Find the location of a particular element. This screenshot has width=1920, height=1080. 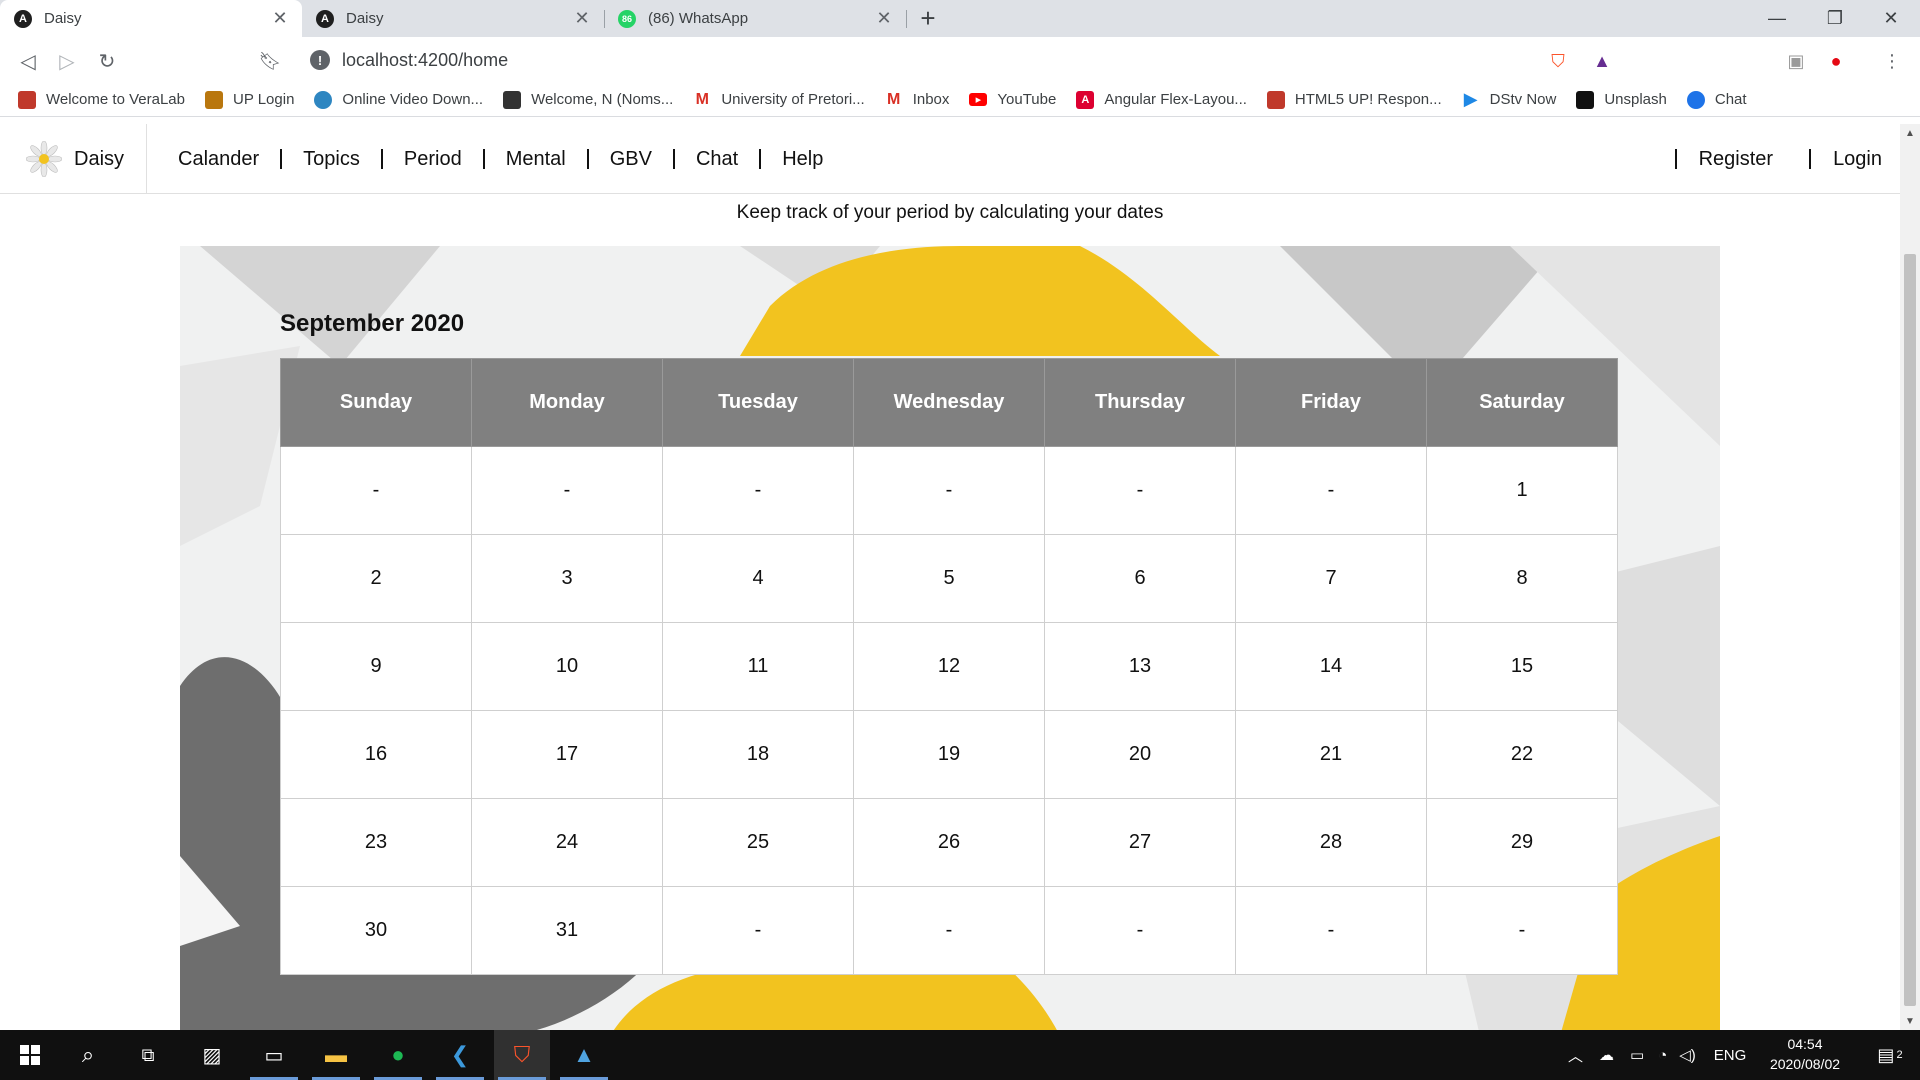

calendar-day-cell: 28 is located at coordinates (1331, 842).